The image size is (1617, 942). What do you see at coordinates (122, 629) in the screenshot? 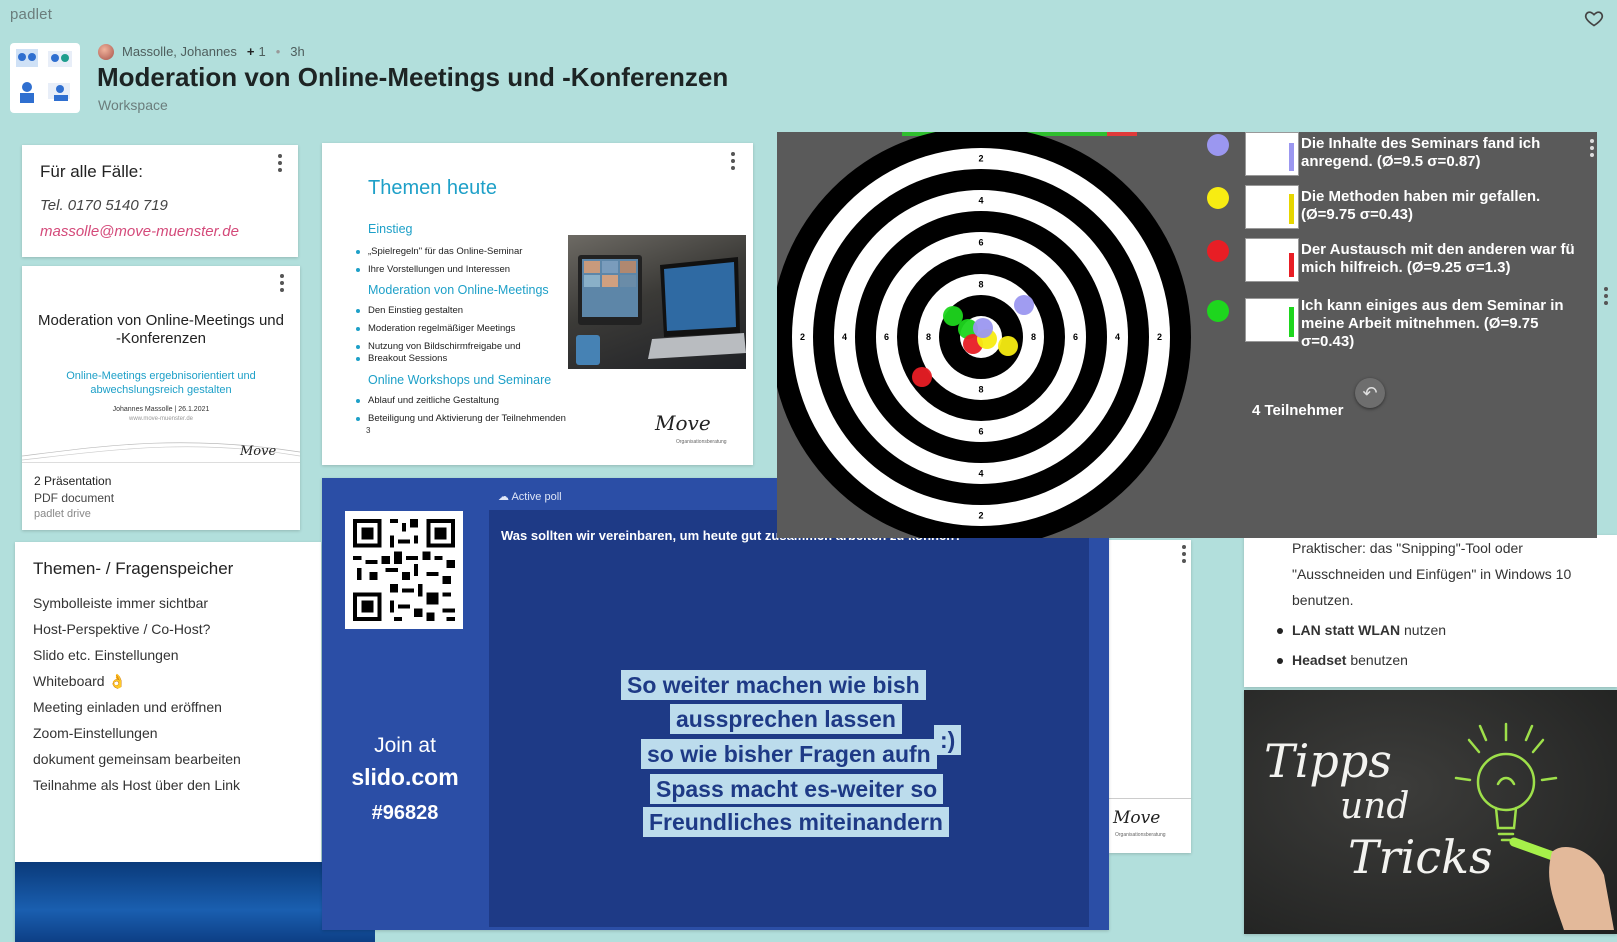
I see `list-item: Host-Perspektive / Co-Host?` at bounding box center [122, 629].